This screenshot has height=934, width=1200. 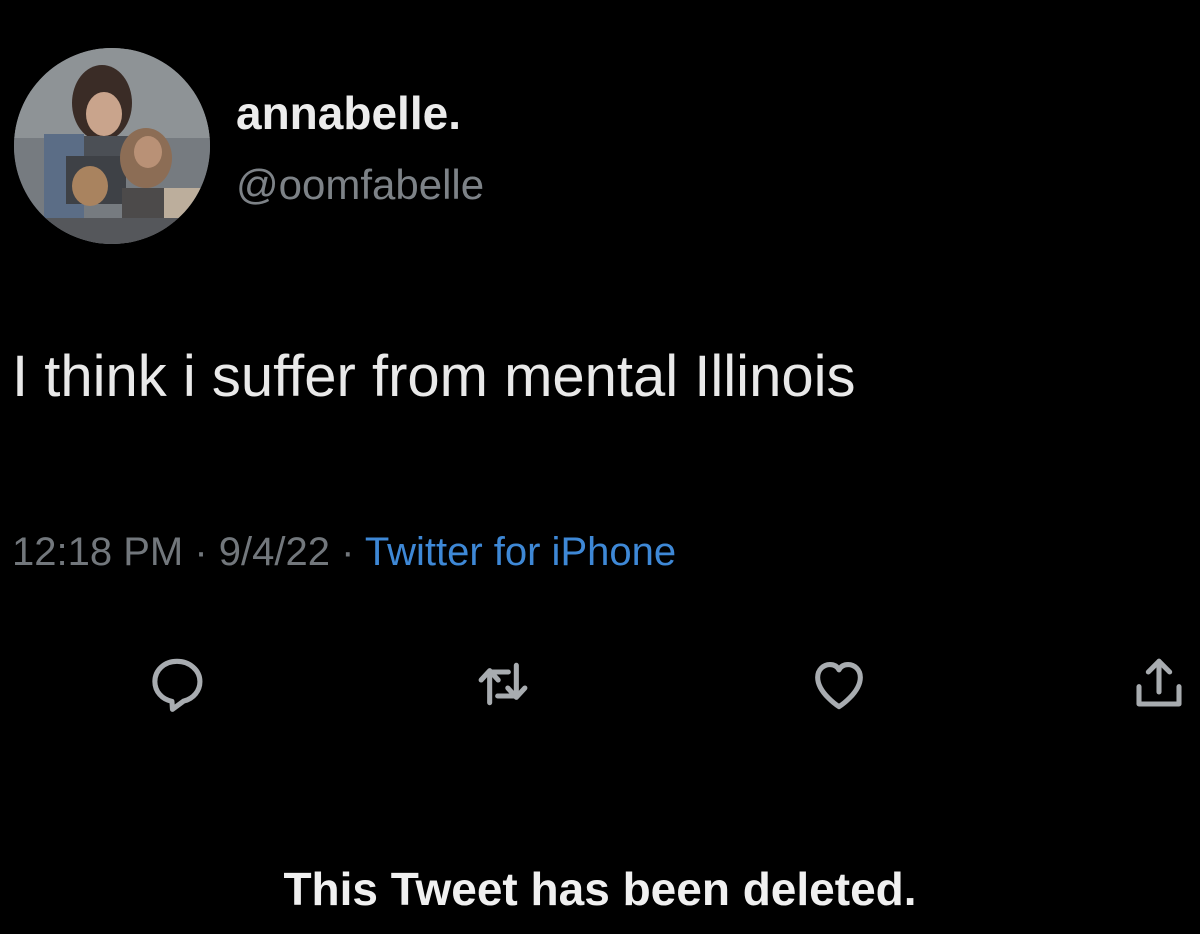 I want to click on retweet-button, so click(x=503, y=684).